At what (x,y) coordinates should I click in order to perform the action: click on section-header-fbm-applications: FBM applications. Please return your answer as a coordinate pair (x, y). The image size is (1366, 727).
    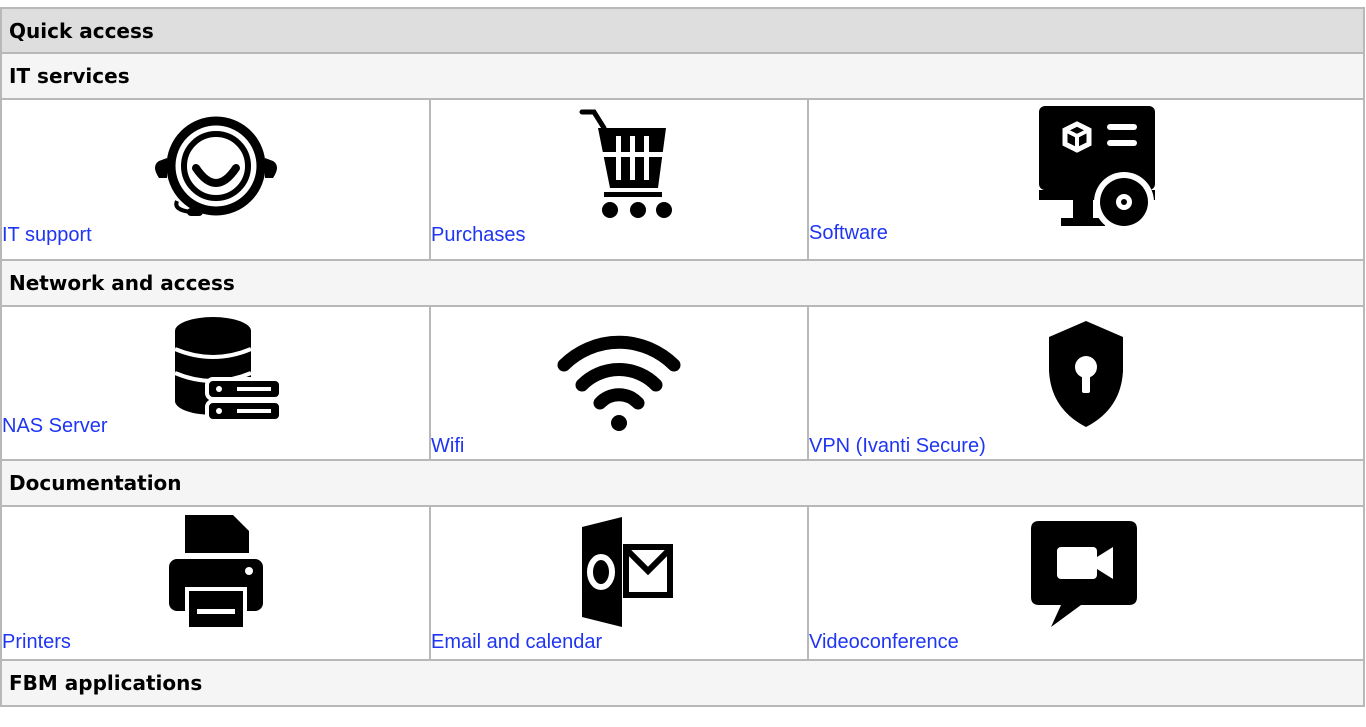
    Looking at the image, I should click on (682, 683).